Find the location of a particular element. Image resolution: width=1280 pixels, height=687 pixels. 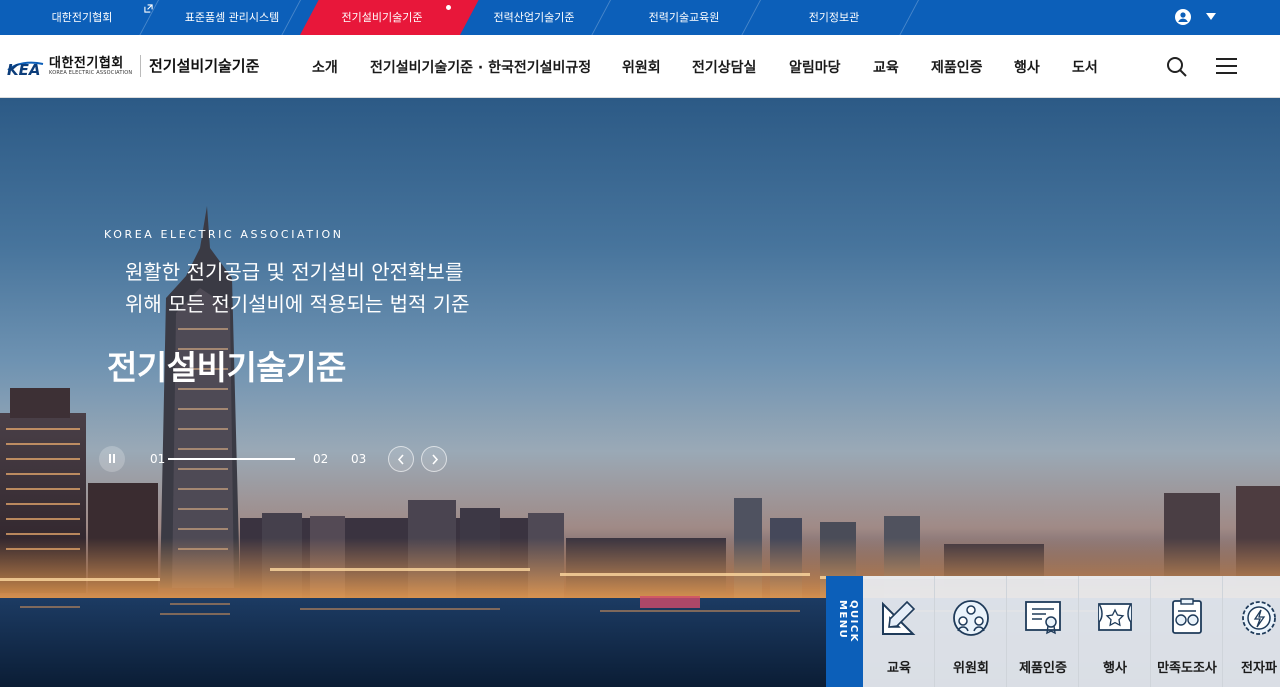

quick-item-label: 전자파 is located at coordinates (1259, 668).